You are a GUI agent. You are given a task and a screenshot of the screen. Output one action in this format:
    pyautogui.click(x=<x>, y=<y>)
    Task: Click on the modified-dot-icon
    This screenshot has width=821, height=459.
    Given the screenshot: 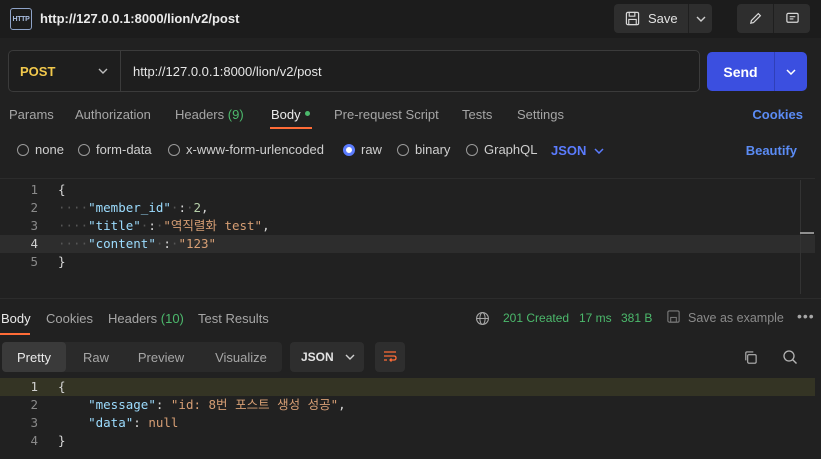 What is the action you would take?
    pyautogui.click(x=307, y=114)
    